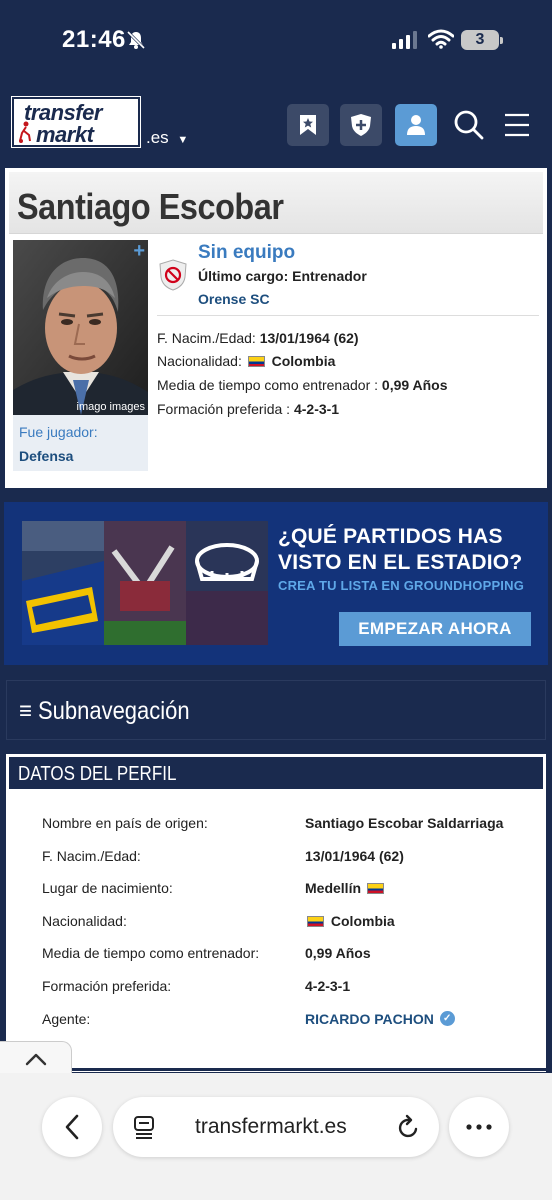  What do you see at coordinates (246, 253) in the screenshot?
I see `club-status: Sin equipo` at bounding box center [246, 253].